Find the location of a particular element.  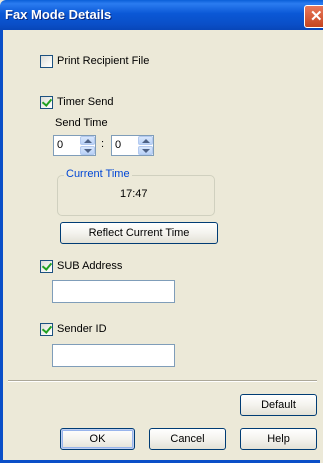

hour-up-arrow-icon is located at coordinates (87, 140).